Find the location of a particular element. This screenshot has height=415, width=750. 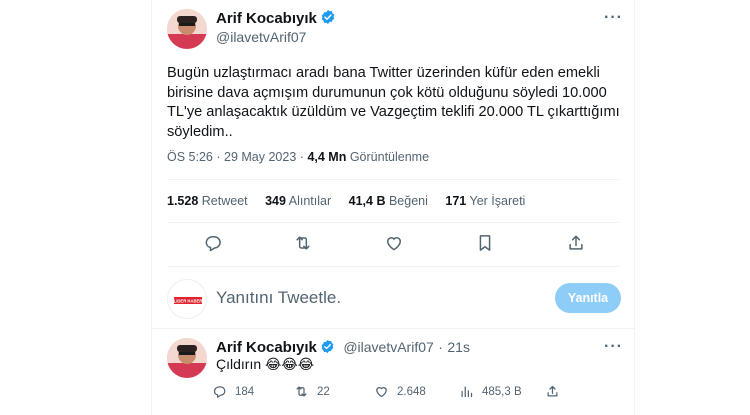

reply-composer: LIDER HABER Yanıtını Tweetle. Yanıtla is located at coordinates (393, 299).